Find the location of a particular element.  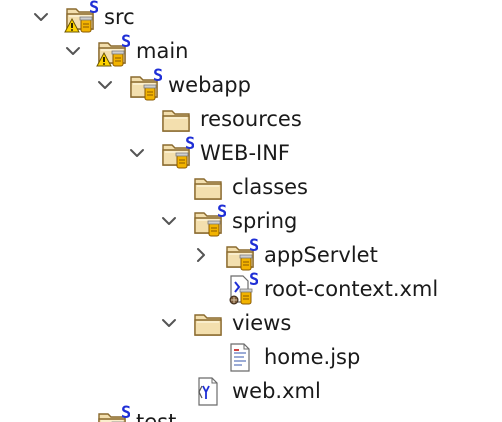

tree-item-label: appServlet is located at coordinates (321, 255).